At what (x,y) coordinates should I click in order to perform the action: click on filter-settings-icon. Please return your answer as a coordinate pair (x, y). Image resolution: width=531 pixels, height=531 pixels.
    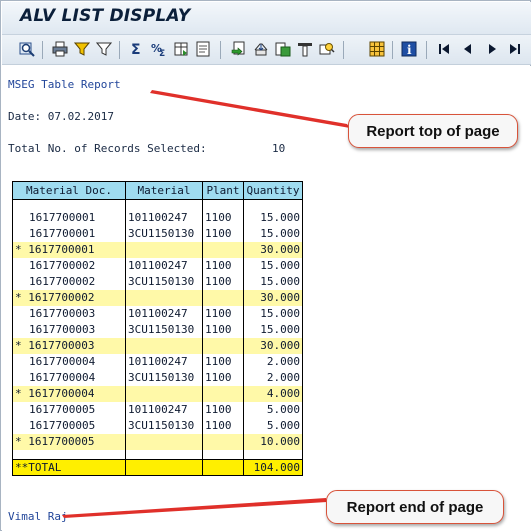
    Looking at the image, I should click on (104, 49).